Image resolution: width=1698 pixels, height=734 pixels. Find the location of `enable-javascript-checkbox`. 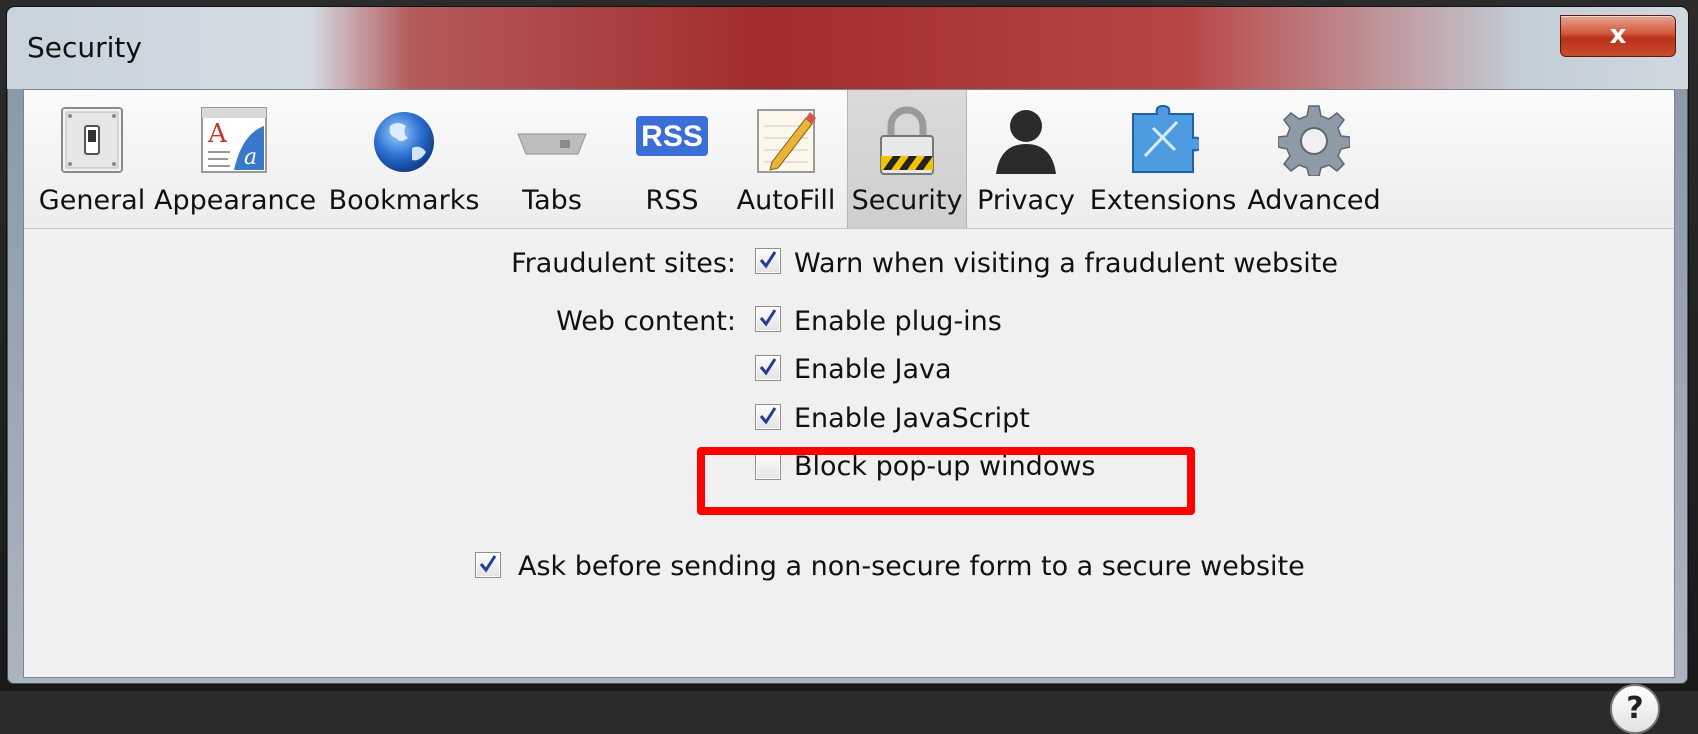

enable-javascript-checkbox is located at coordinates (768, 417).